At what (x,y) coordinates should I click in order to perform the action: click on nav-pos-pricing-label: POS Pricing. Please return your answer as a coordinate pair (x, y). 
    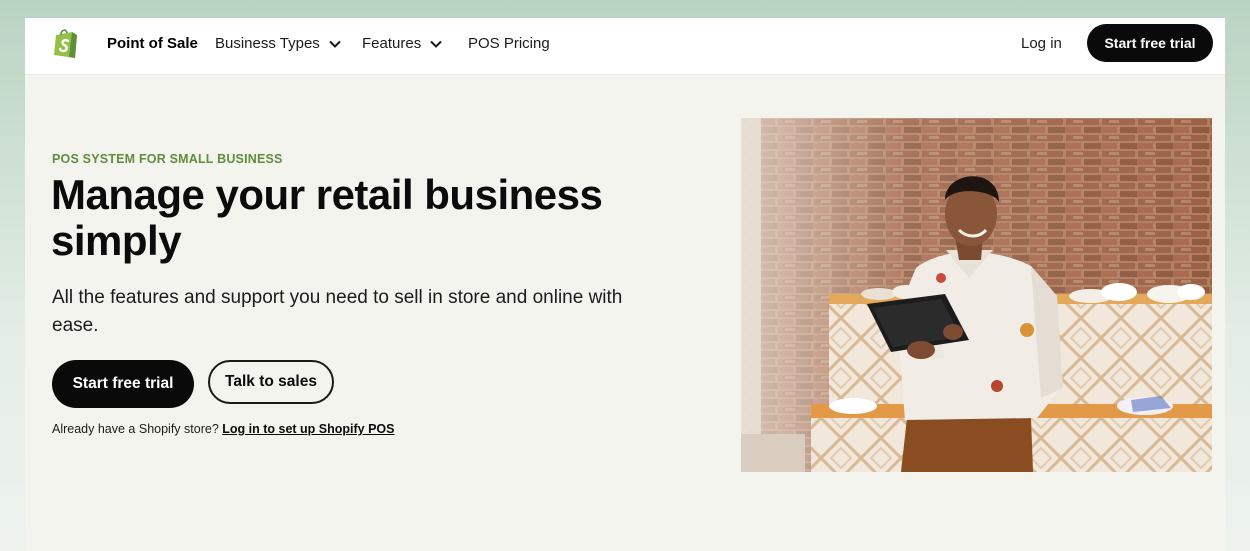
    Looking at the image, I should click on (509, 43).